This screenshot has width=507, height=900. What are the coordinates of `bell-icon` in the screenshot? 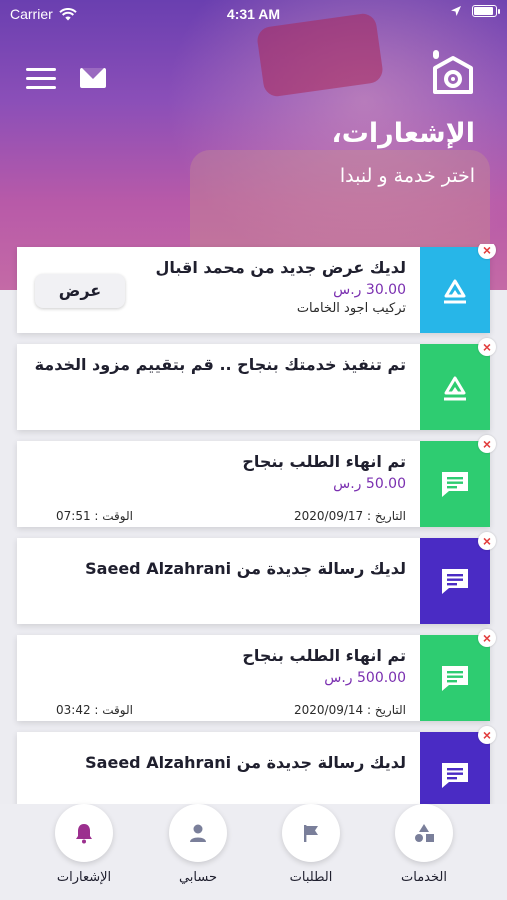 It's located at (84, 834).